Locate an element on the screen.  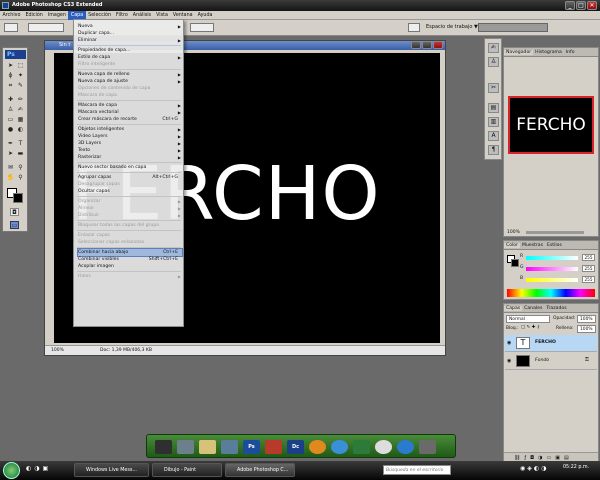
menu-item: Texto ▶ is located at coordinates (130, 150).